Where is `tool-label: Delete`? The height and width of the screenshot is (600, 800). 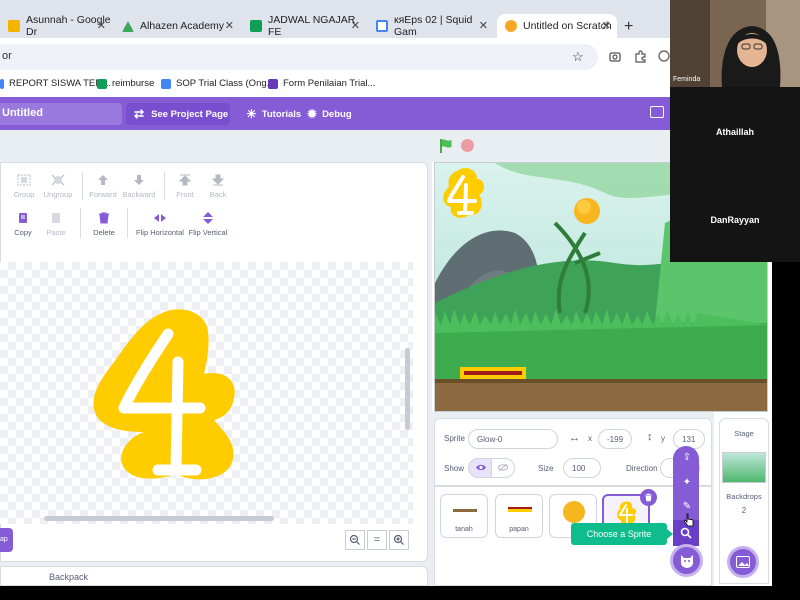
tool-label: Delete is located at coordinates (104, 232).